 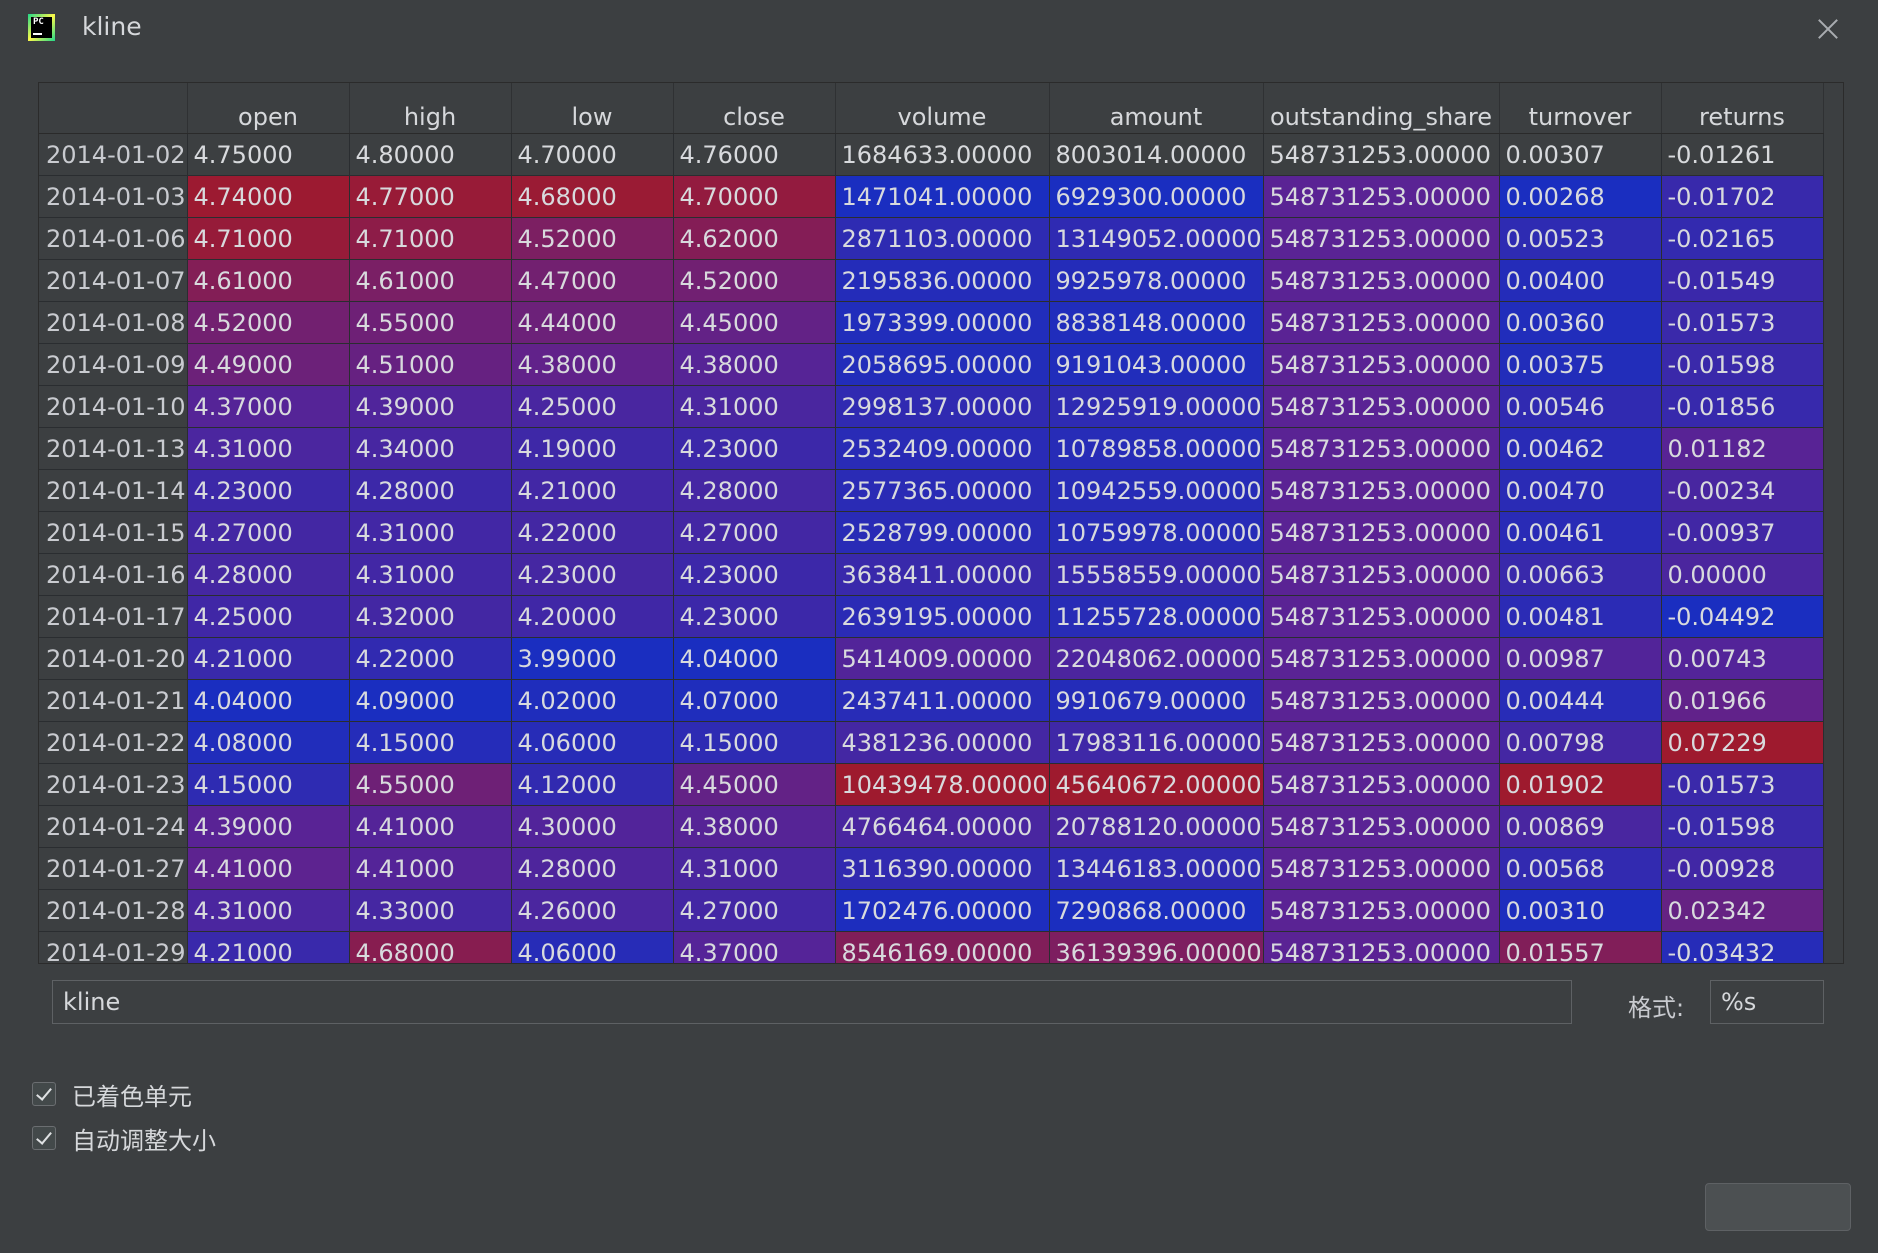 I want to click on table-cell-volume: 10439478.00000, so click(x=942, y=784).